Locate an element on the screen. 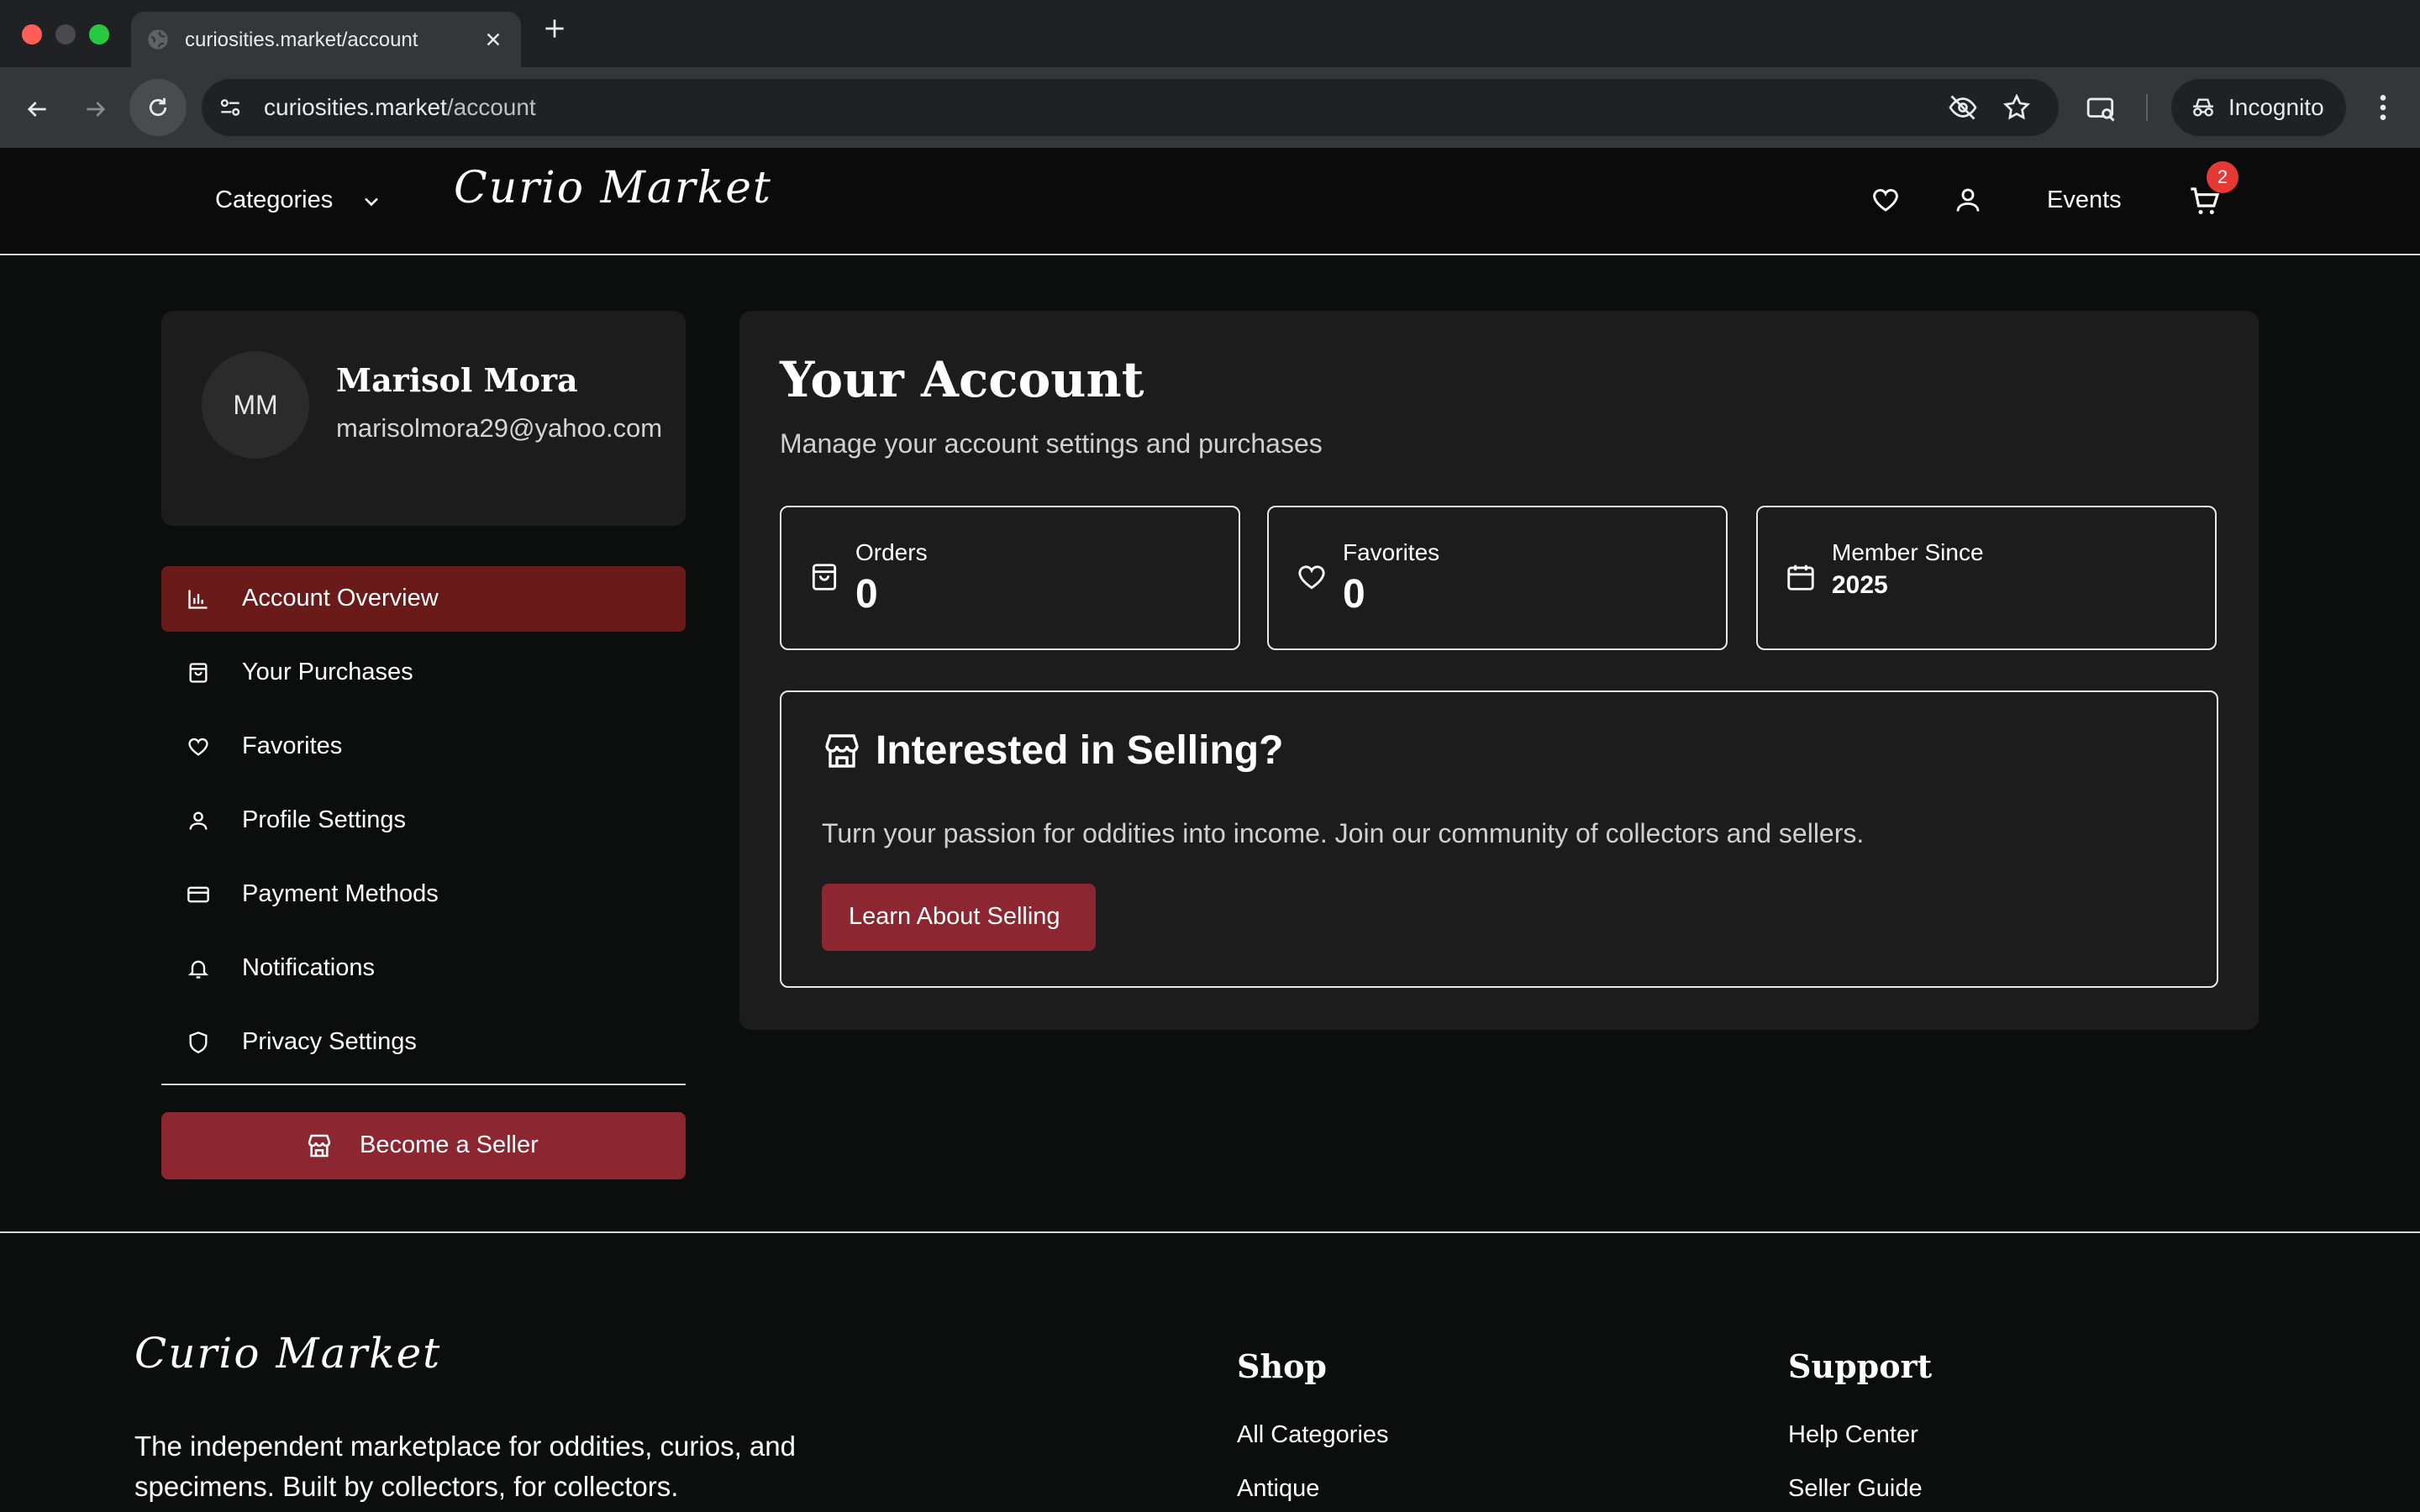  url-text: curiosities.market/account is located at coordinates (400, 107).